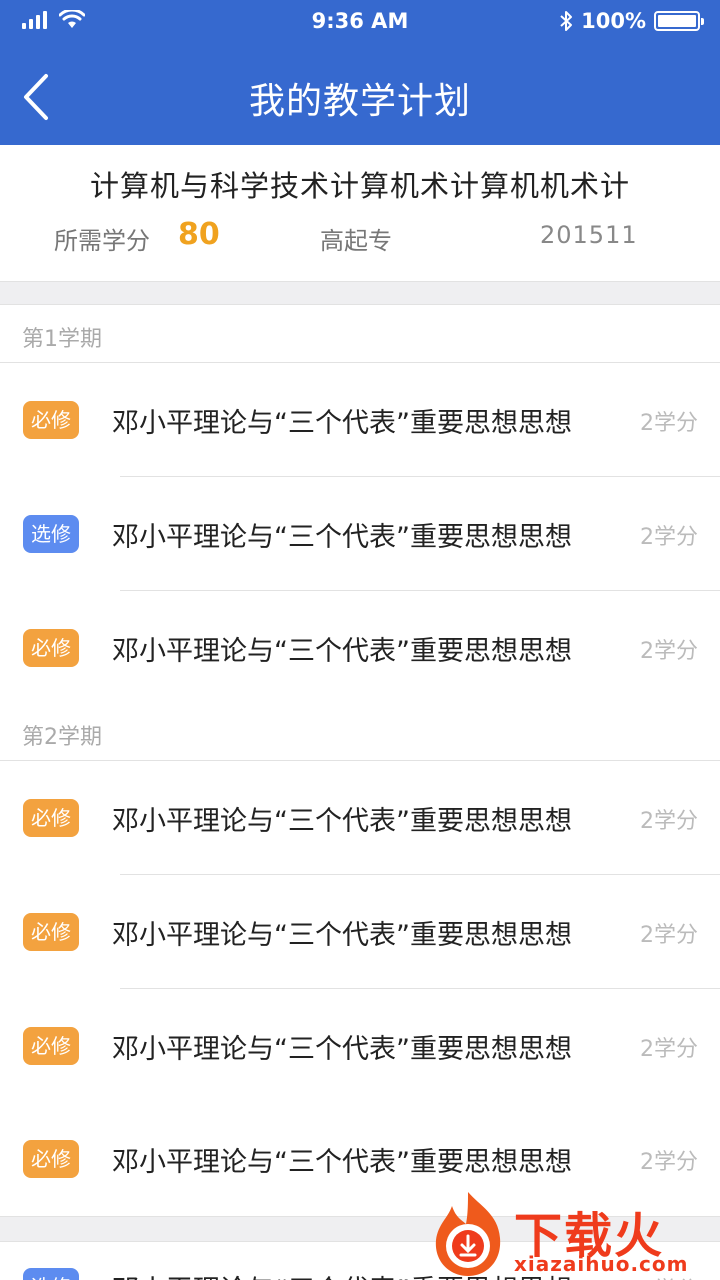  I want to click on course-row: 选修 邓小平理论与“三个代表”重要思想思想 2学分, so click(360, 534).